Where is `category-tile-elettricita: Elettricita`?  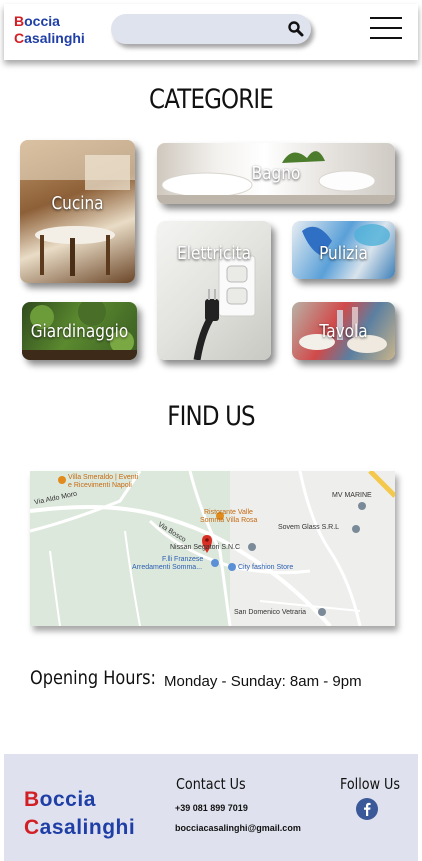
category-tile-elettricita: Elettricita is located at coordinates (214, 290).